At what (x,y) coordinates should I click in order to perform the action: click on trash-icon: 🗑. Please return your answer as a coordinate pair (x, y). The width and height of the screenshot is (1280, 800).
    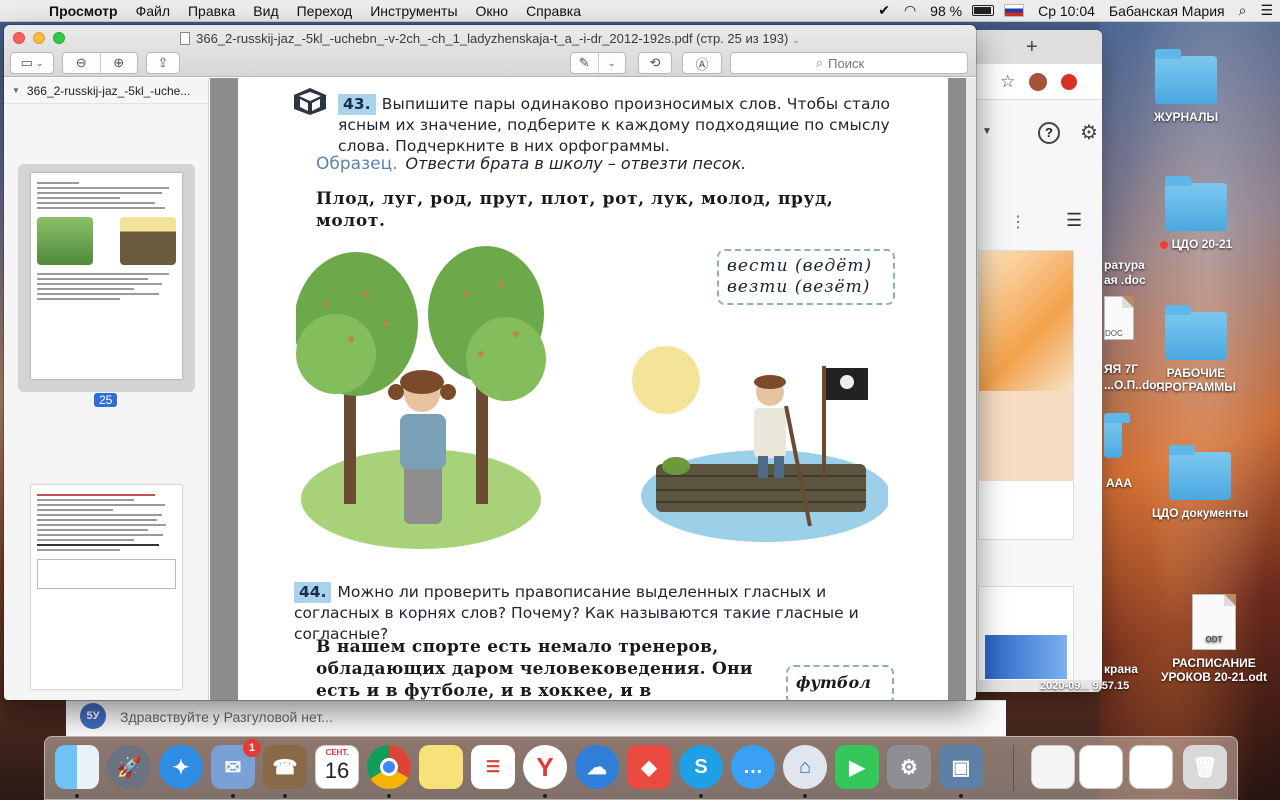
    Looking at the image, I should click on (1205, 767).